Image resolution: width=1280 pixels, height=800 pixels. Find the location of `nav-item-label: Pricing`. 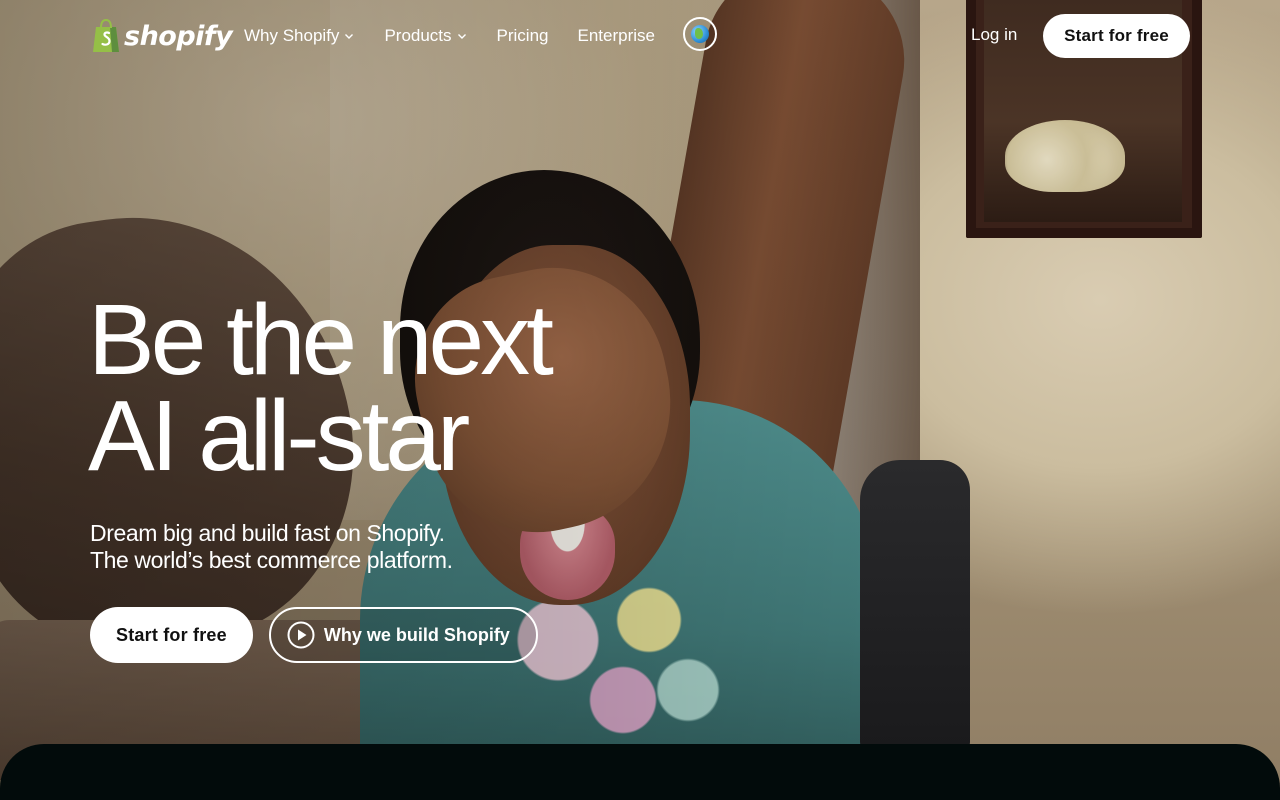

nav-item-label: Pricing is located at coordinates (522, 35).